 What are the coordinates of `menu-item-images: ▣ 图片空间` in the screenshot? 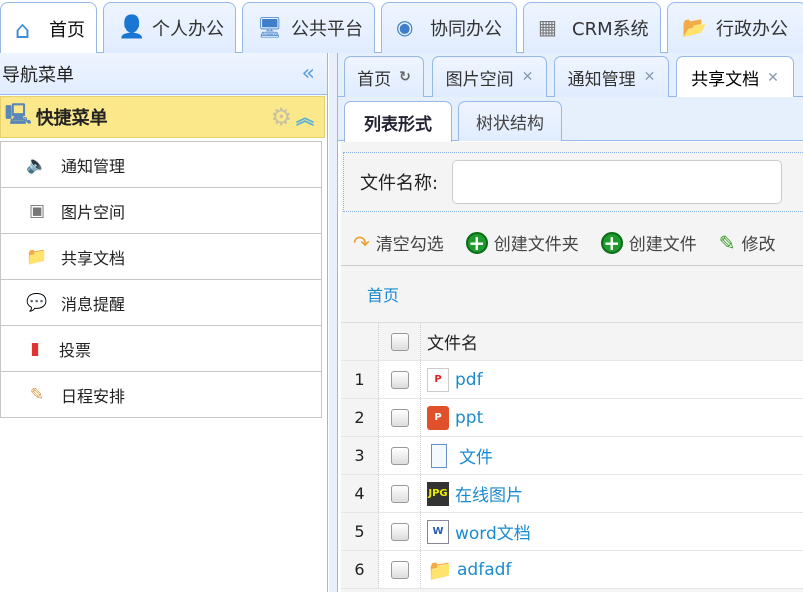 It's located at (161, 211).